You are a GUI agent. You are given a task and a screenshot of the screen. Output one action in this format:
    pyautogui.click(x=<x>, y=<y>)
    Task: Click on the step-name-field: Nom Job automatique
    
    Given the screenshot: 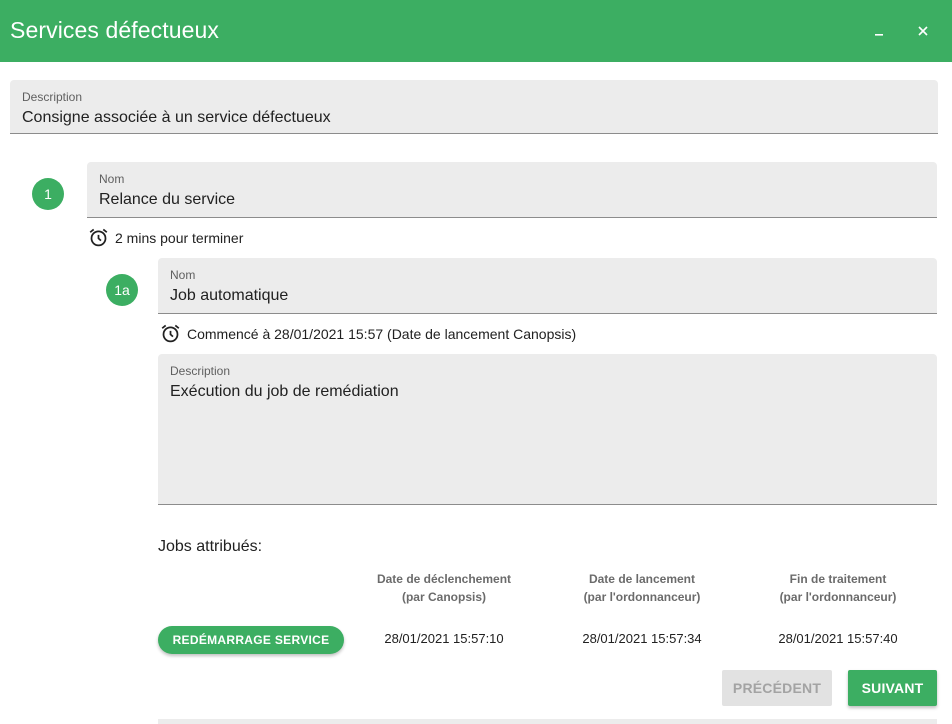 What is the action you would take?
    pyautogui.click(x=547, y=286)
    